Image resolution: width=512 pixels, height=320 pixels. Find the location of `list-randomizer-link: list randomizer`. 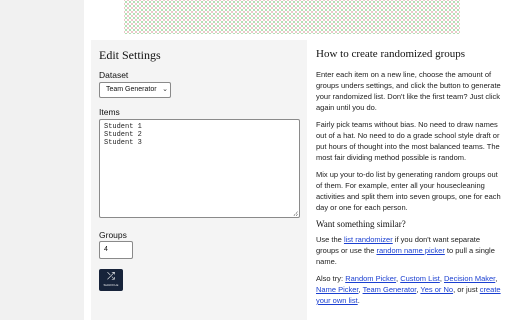

list-randomizer-link: list randomizer is located at coordinates (368, 239).